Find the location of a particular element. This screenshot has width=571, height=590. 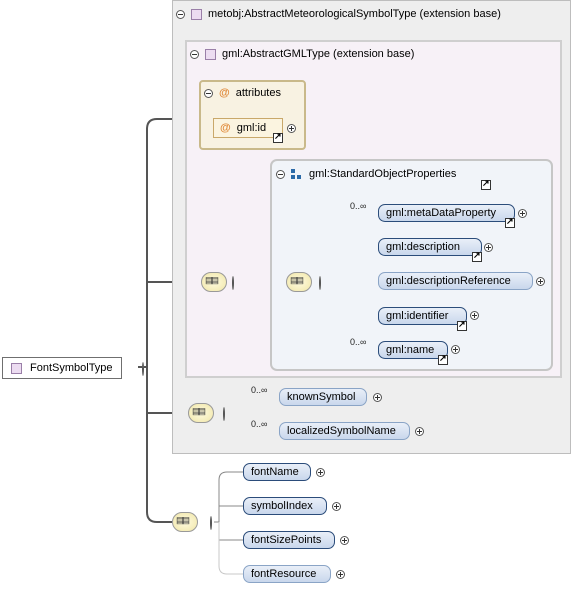

element-gml-metadataproperty: gml:metaDataProperty is located at coordinates (446, 213).